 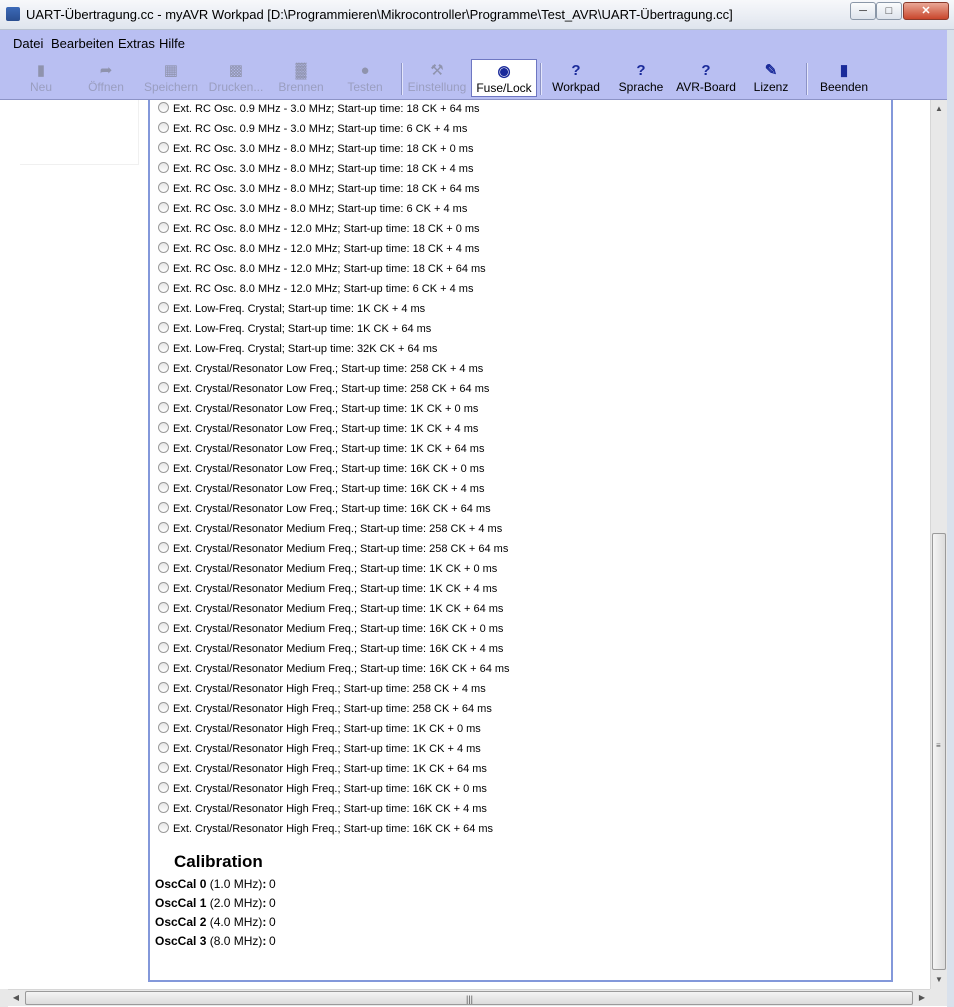 I want to click on scroll-left-icon: ◀, so click(x=16, y=998).